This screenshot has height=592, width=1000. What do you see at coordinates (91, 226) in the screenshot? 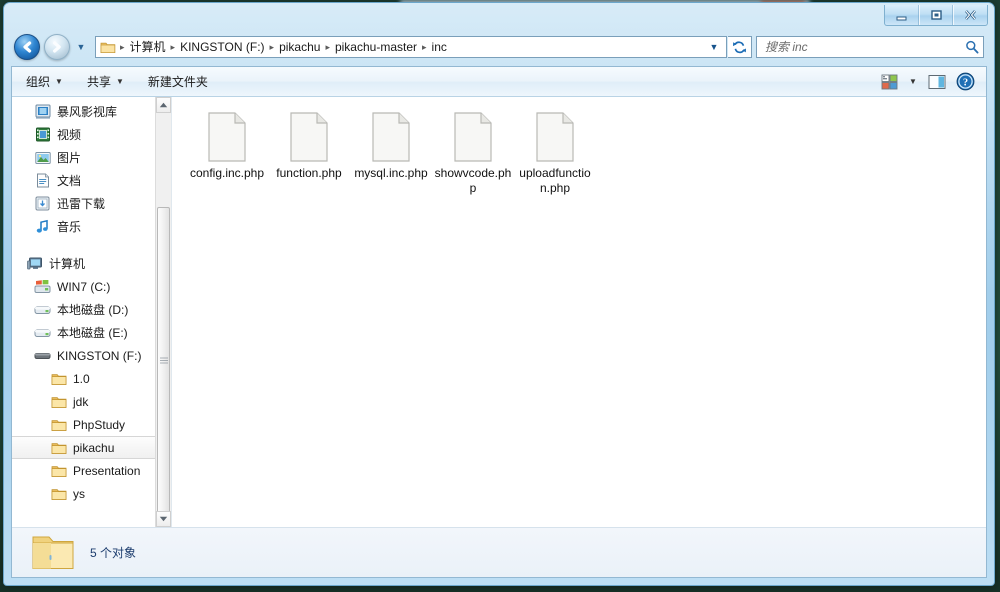
I see `sidebar-item-music: 音乐` at bounding box center [91, 226].